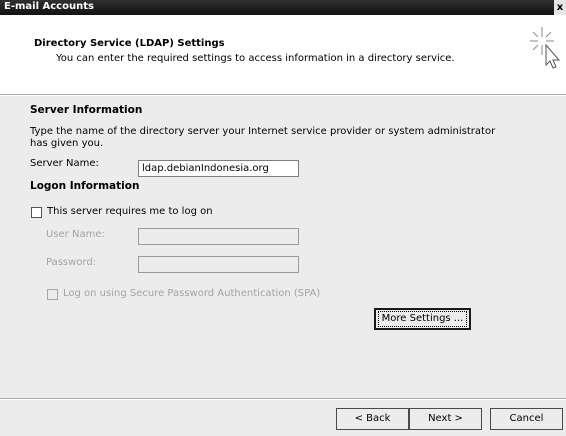  Describe the element at coordinates (283, 418) in the screenshot. I see `wizard-footer: < Back Next > Cancel` at that location.